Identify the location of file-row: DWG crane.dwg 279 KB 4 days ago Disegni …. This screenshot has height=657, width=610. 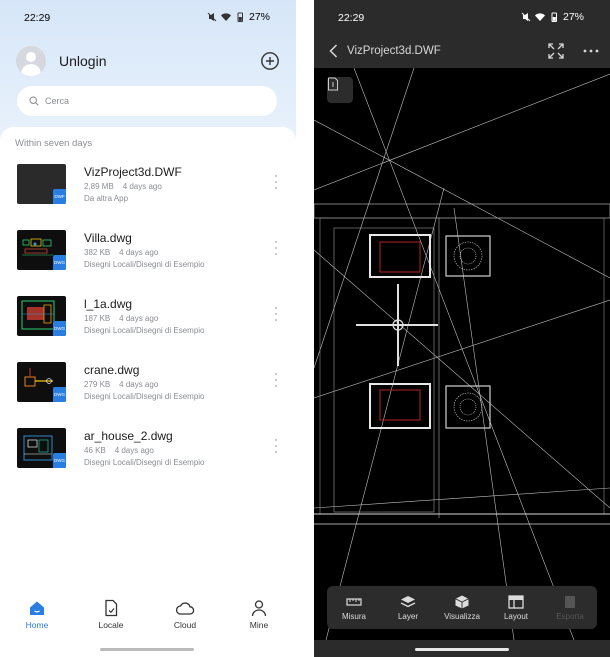
(148, 389).